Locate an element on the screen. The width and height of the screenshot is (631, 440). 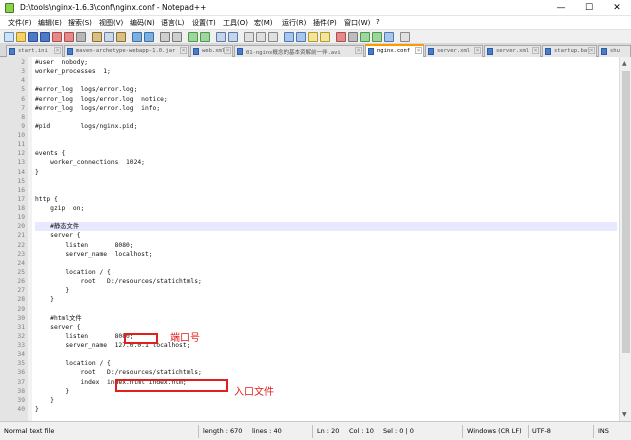
code-line: #error_log logs/error.log info; is located at coordinates (326, 108).